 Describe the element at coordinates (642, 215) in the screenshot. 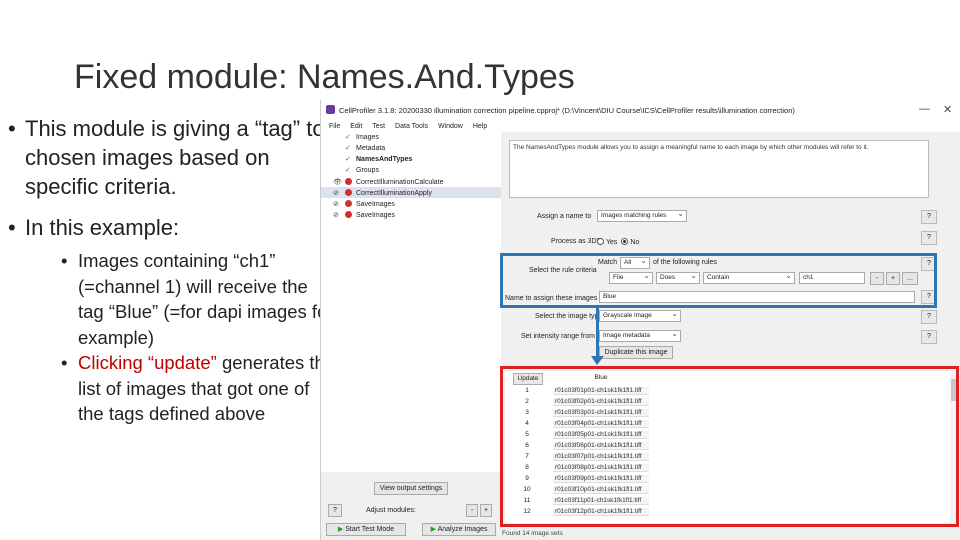

I see `assign-name-dropdown: Images matching rules` at that location.